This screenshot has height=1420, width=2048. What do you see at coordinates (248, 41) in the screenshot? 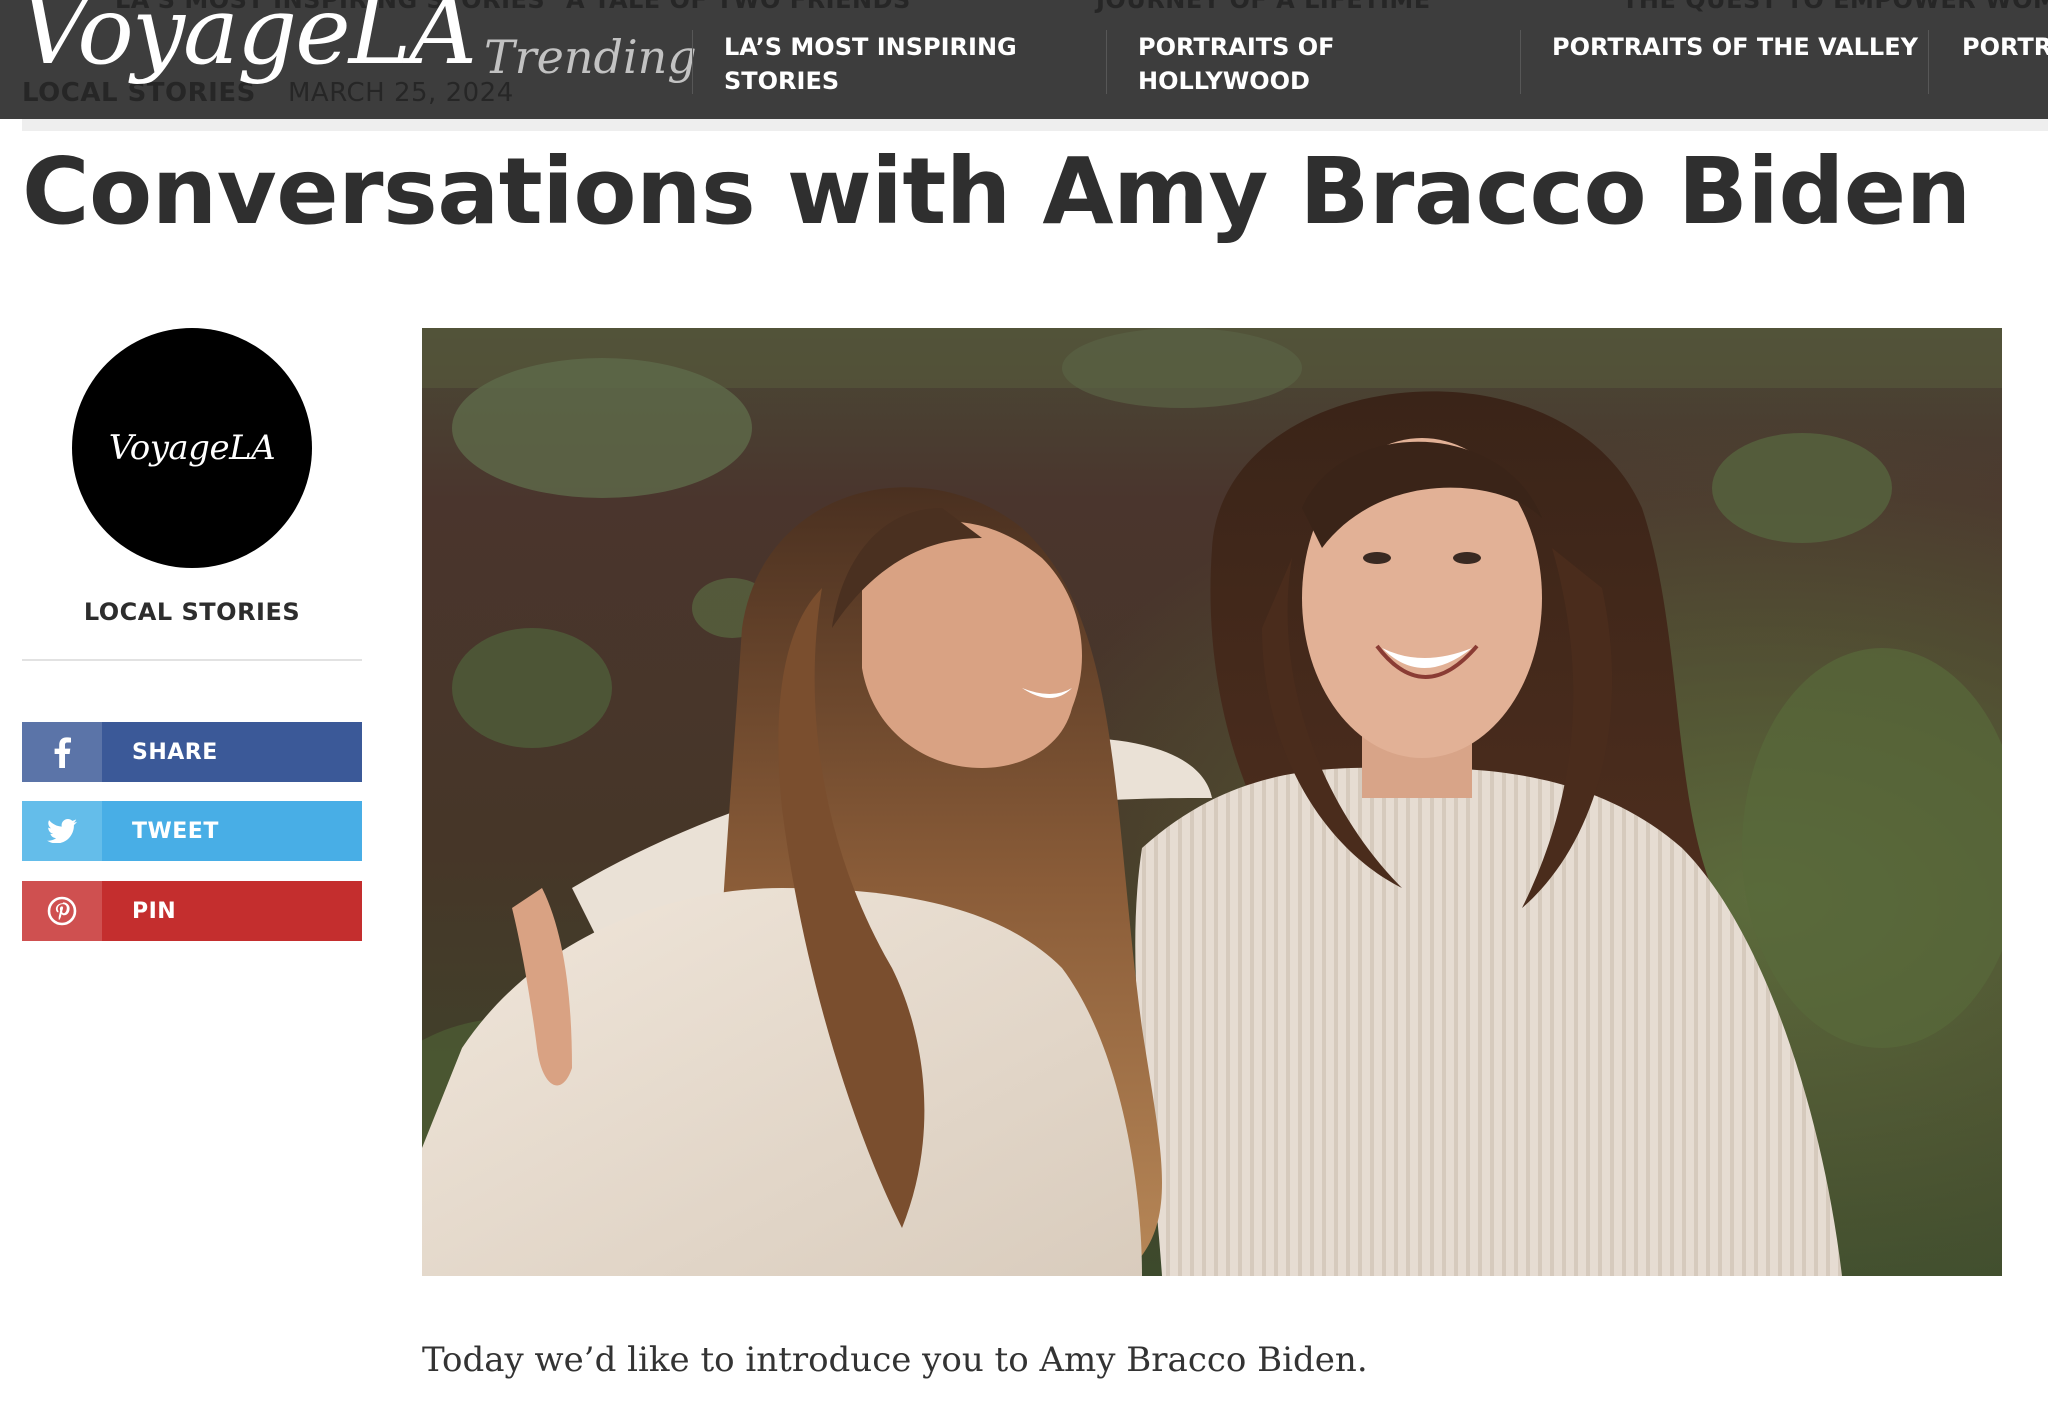
I see `site-logo: VoyageLA` at bounding box center [248, 41].